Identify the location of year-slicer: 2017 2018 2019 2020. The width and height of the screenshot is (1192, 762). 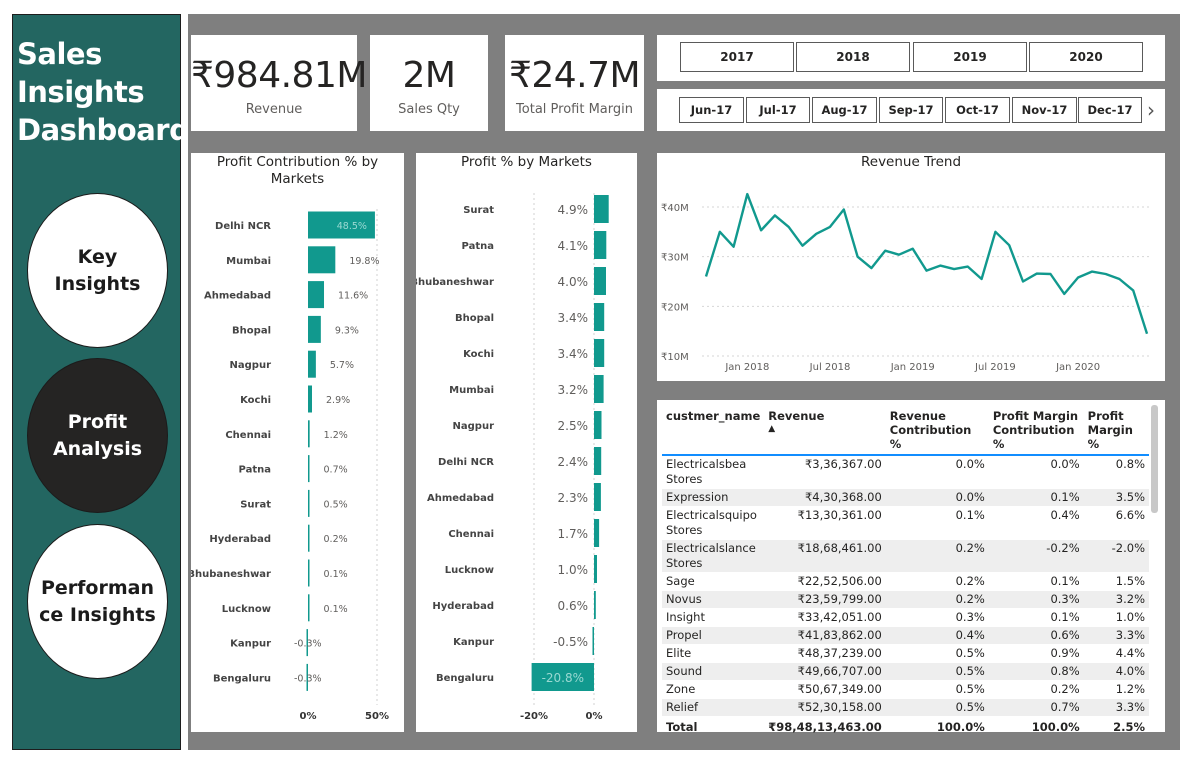
(911, 58).